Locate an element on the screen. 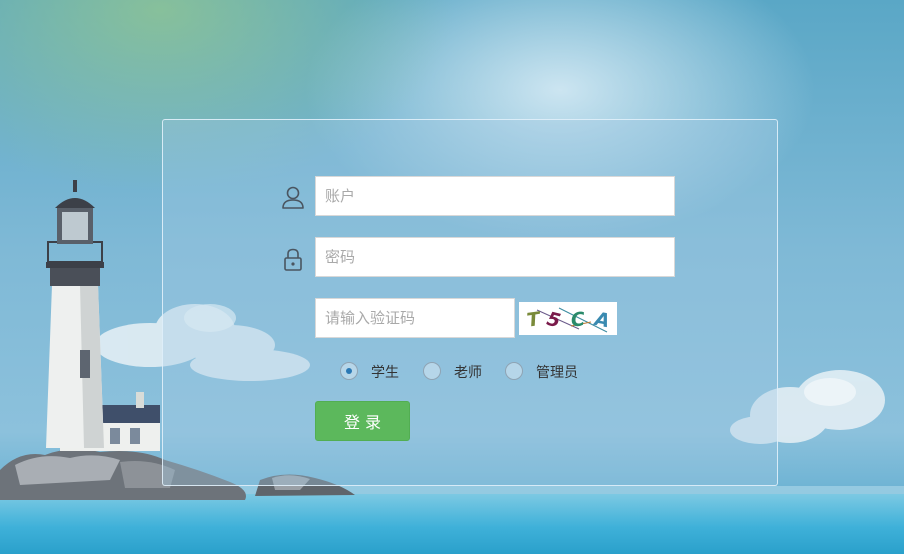  captcha-char: A is located at coordinates (601, 320).